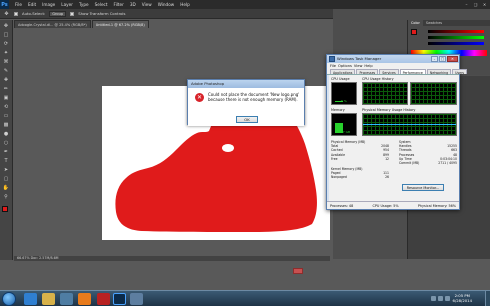  I want to click on cpu-history-label: CPU Usage History, so click(378, 79).